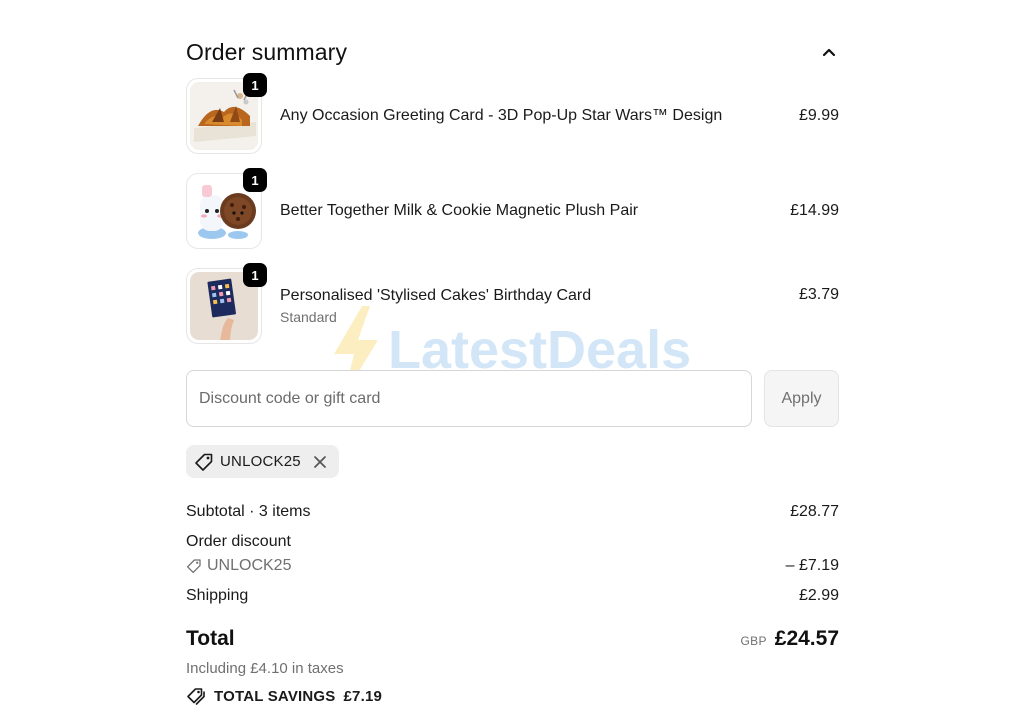 The width and height of the screenshot is (1024, 711). Describe the element at coordinates (217, 595) in the screenshot. I see `shipping-label: Shipping` at that location.